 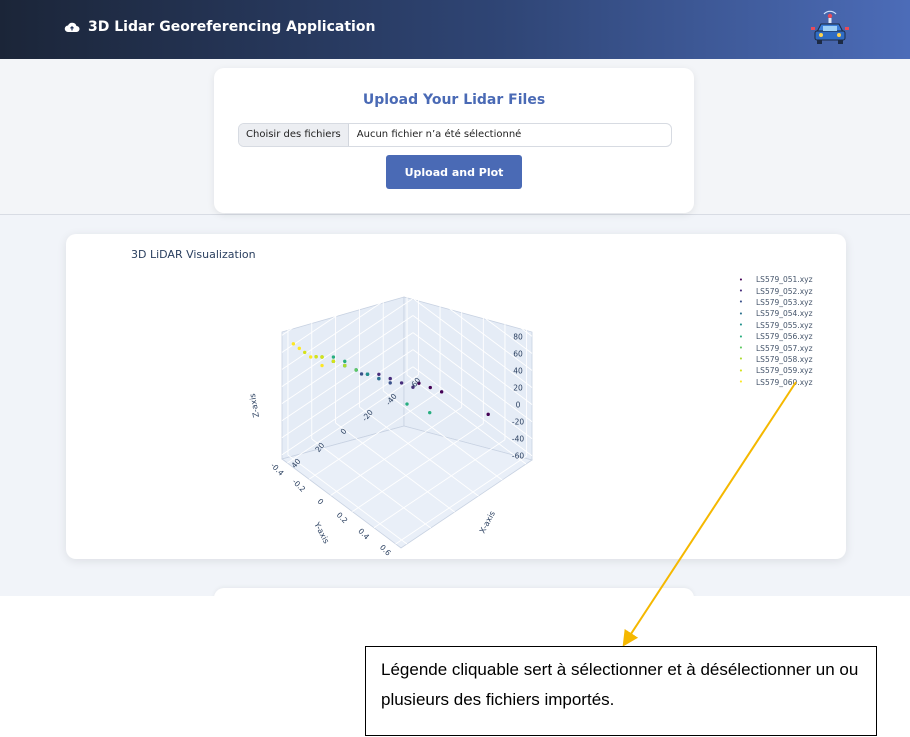 What do you see at coordinates (709, 514) in the screenshot?
I see `annotation-arrow` at bounding box center [709, 514].